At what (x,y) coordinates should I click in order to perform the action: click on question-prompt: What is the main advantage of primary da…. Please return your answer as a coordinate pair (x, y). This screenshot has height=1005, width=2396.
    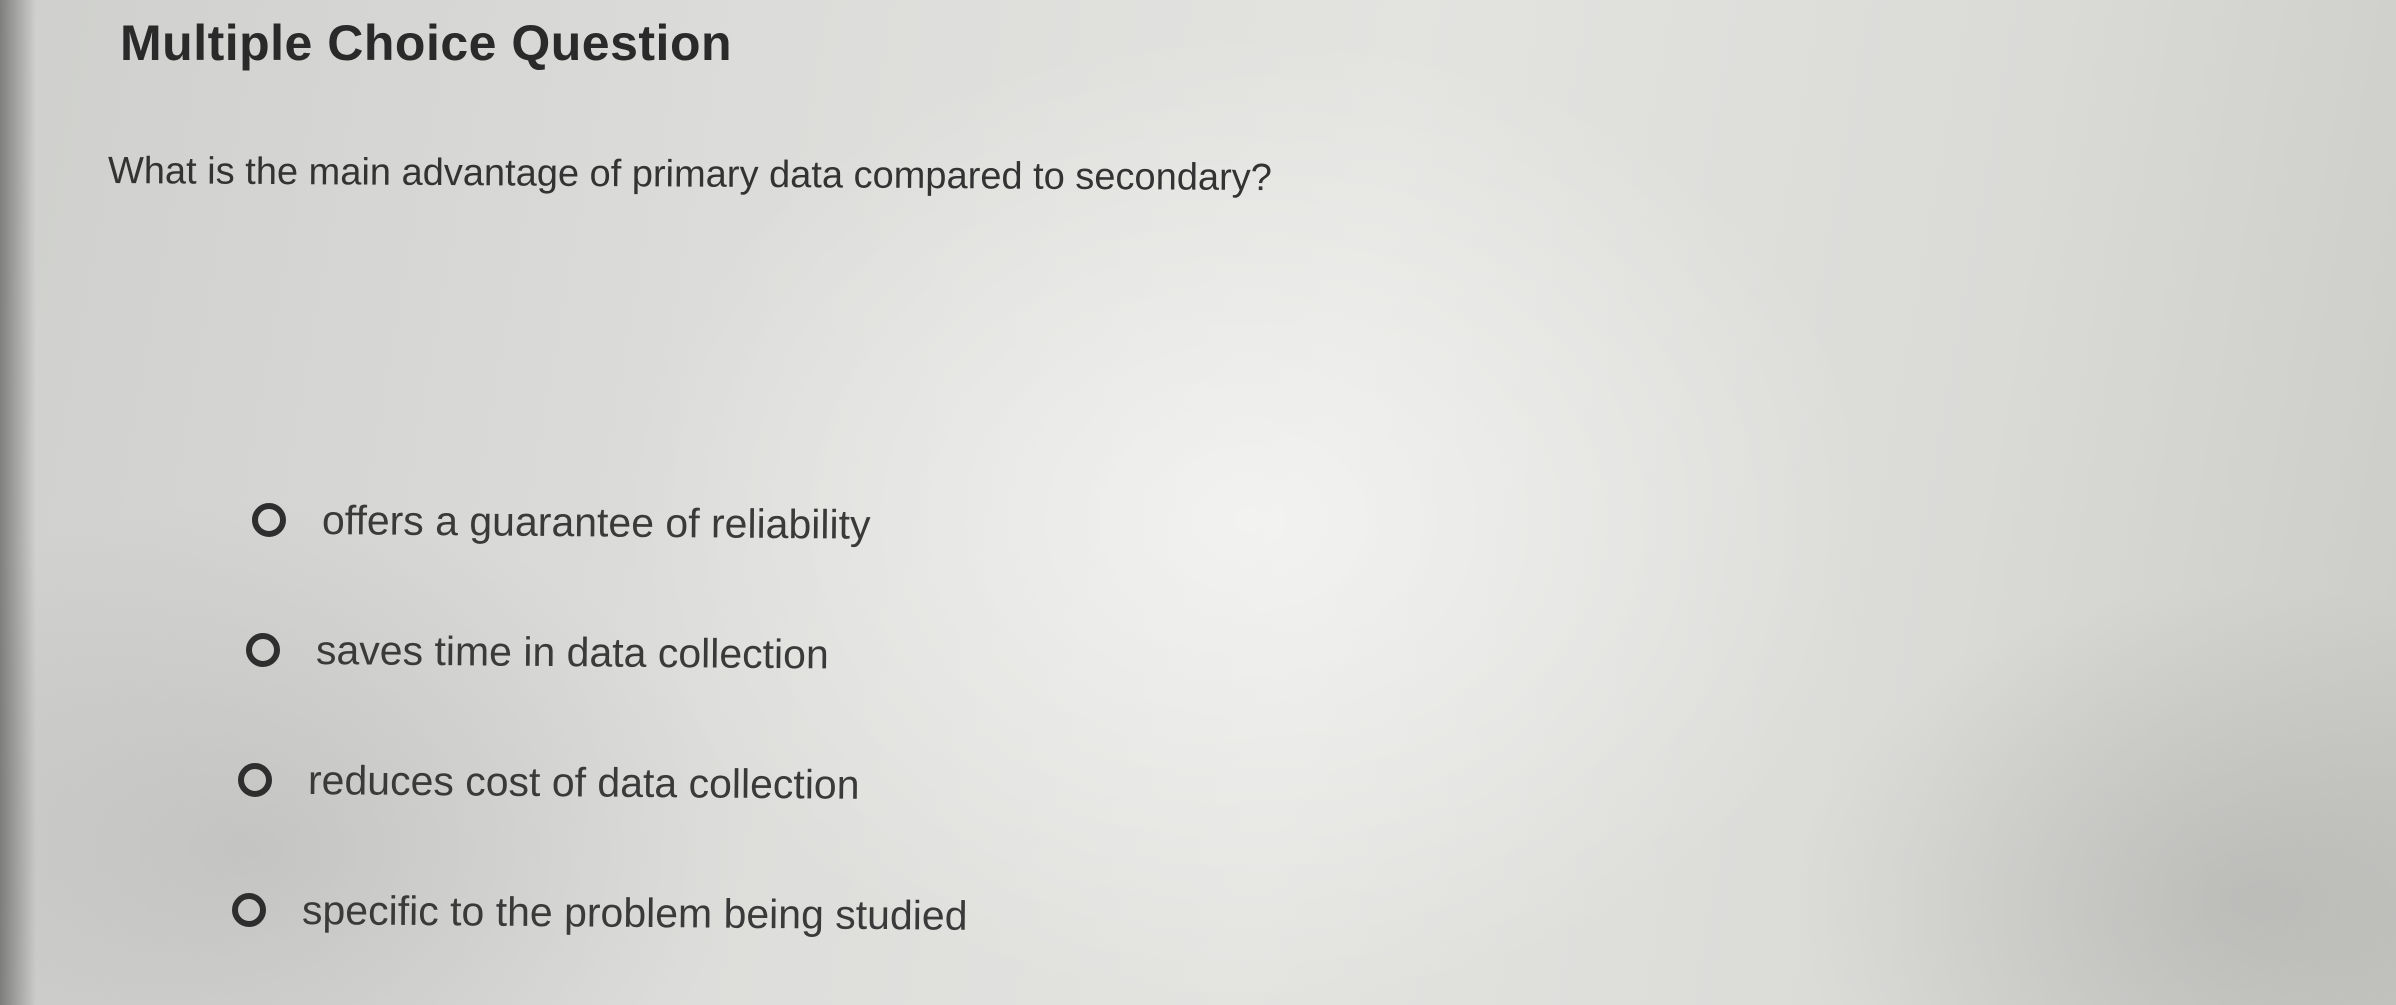
    Looking at the image, I should click on (689, 175).